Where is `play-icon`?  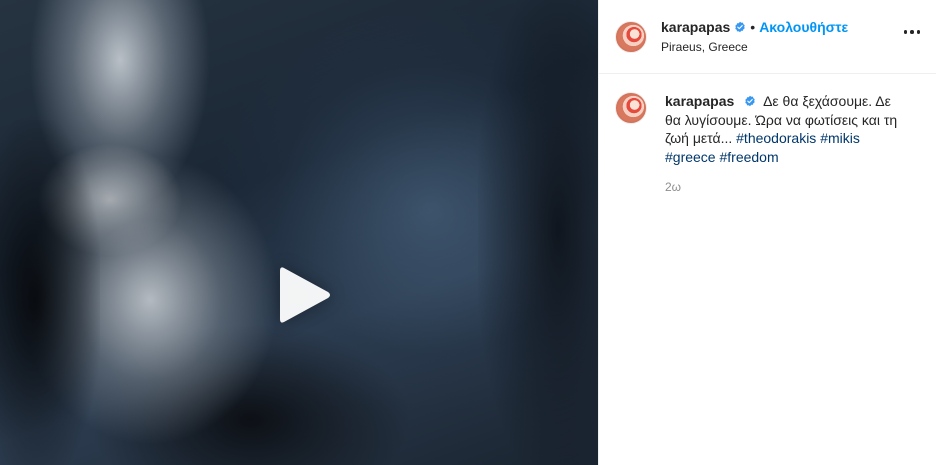 play-icon is located at coordinates (303, 295).